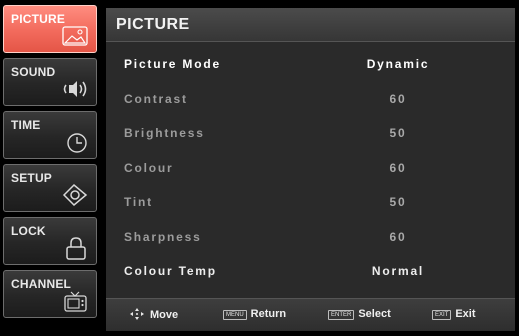  I want to click on sidebar-item-label: LOCK, so click(28, 231).